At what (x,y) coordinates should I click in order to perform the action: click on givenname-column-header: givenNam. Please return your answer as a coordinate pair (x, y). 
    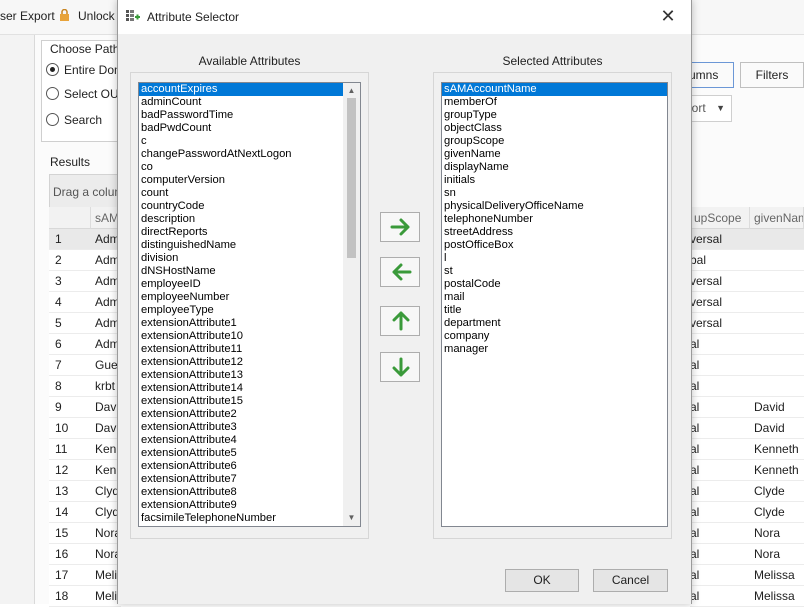
    Looking at the image, I should click on (777, 218).